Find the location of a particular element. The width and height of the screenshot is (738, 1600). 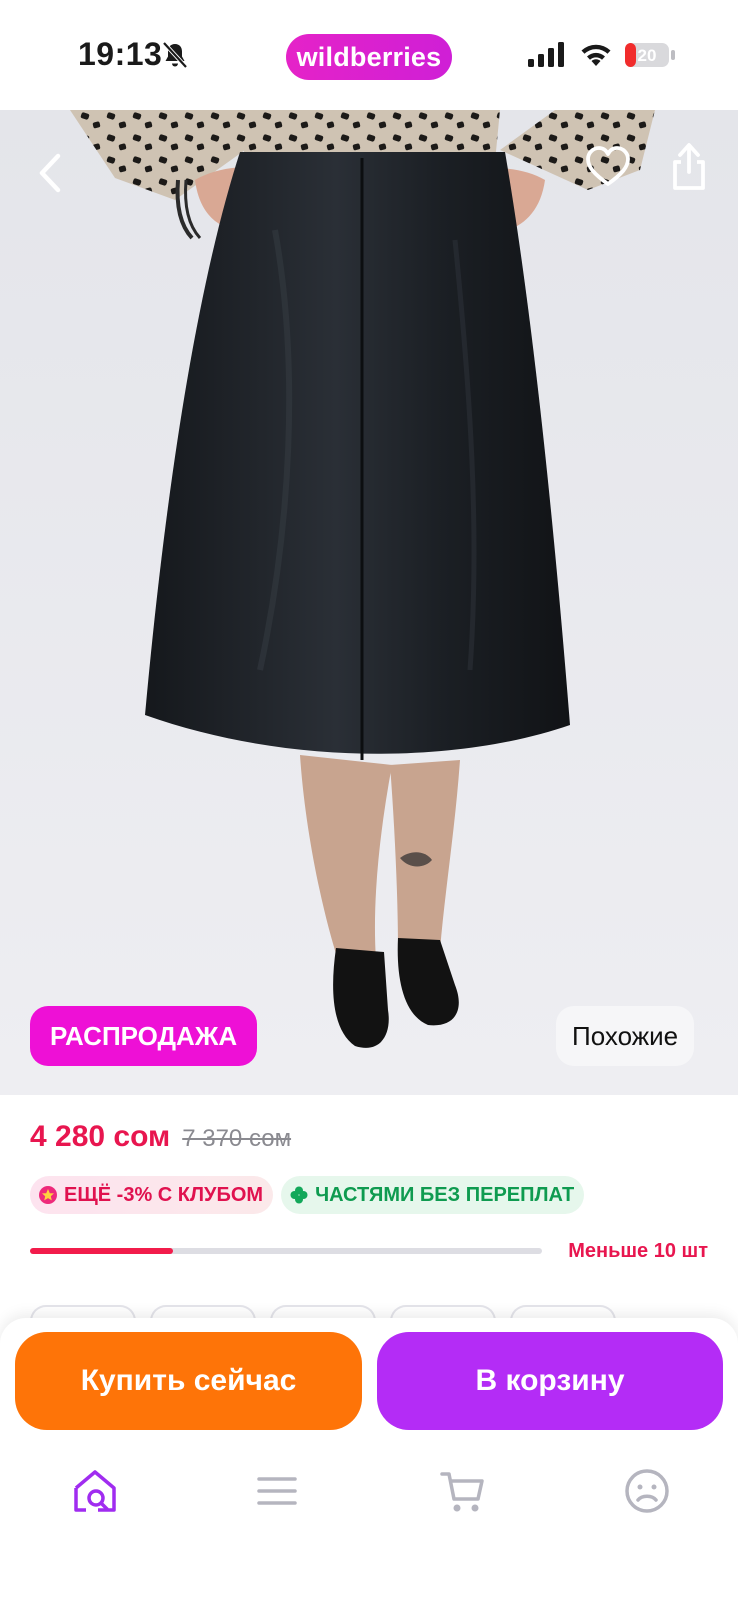

installments-chip: ЧАСТЯМИ БЕЗ ПЕРЕПЛАТ is located at coordinates (433, 1195).